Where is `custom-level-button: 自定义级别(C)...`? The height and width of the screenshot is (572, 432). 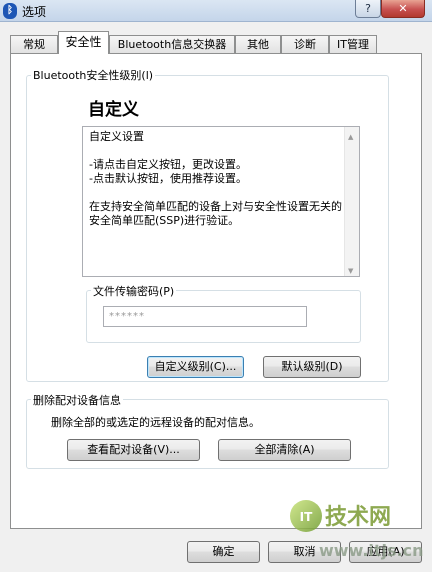 custom-level-button: 自定义级别(C)... is located at coordinates (195, 367).